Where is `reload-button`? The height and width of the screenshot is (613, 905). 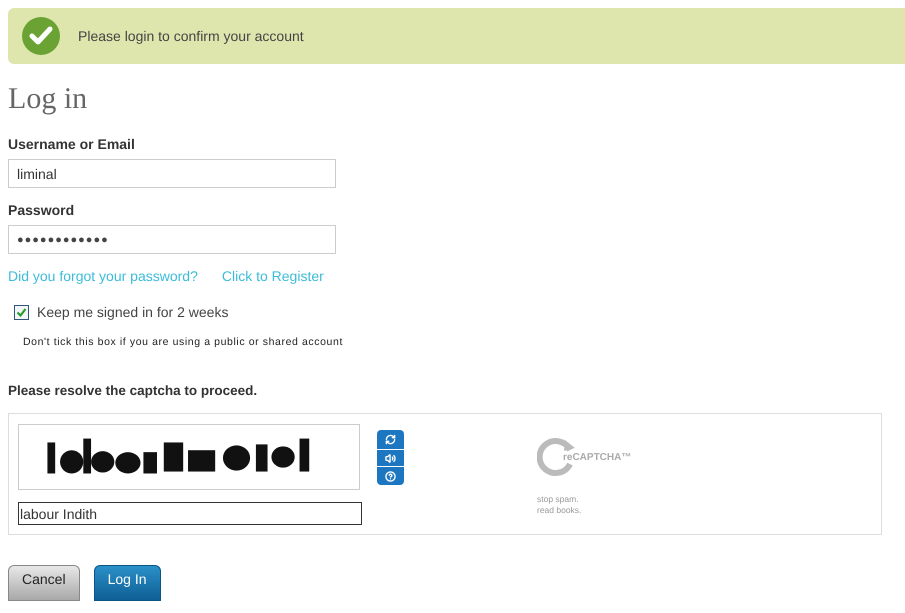 reload-button is located at coordinates (390, 440).